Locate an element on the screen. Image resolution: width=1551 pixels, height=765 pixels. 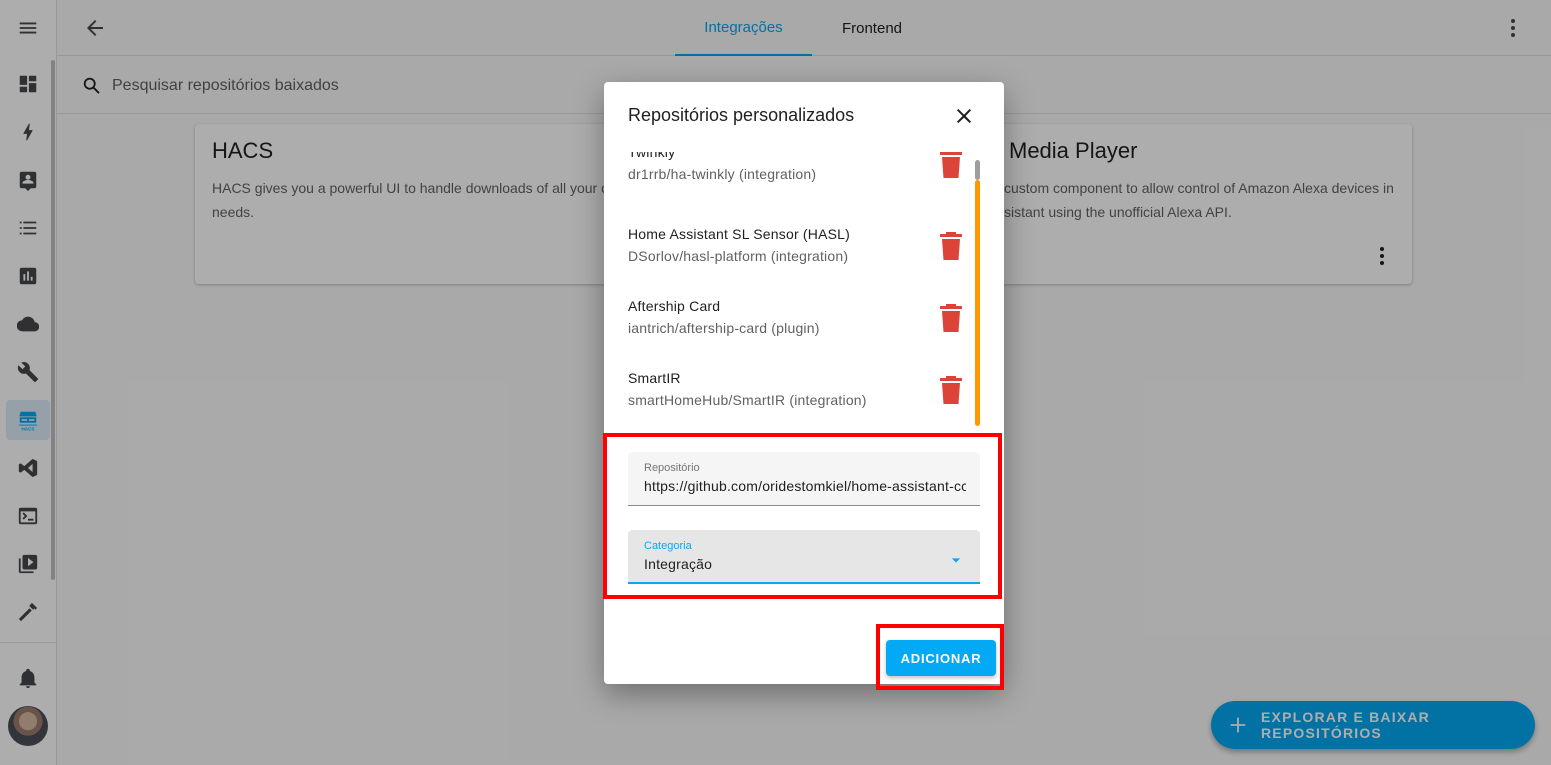
repo-path: dr1rrb/ha-twinkly (integration) is located at coordinates (722, 174).